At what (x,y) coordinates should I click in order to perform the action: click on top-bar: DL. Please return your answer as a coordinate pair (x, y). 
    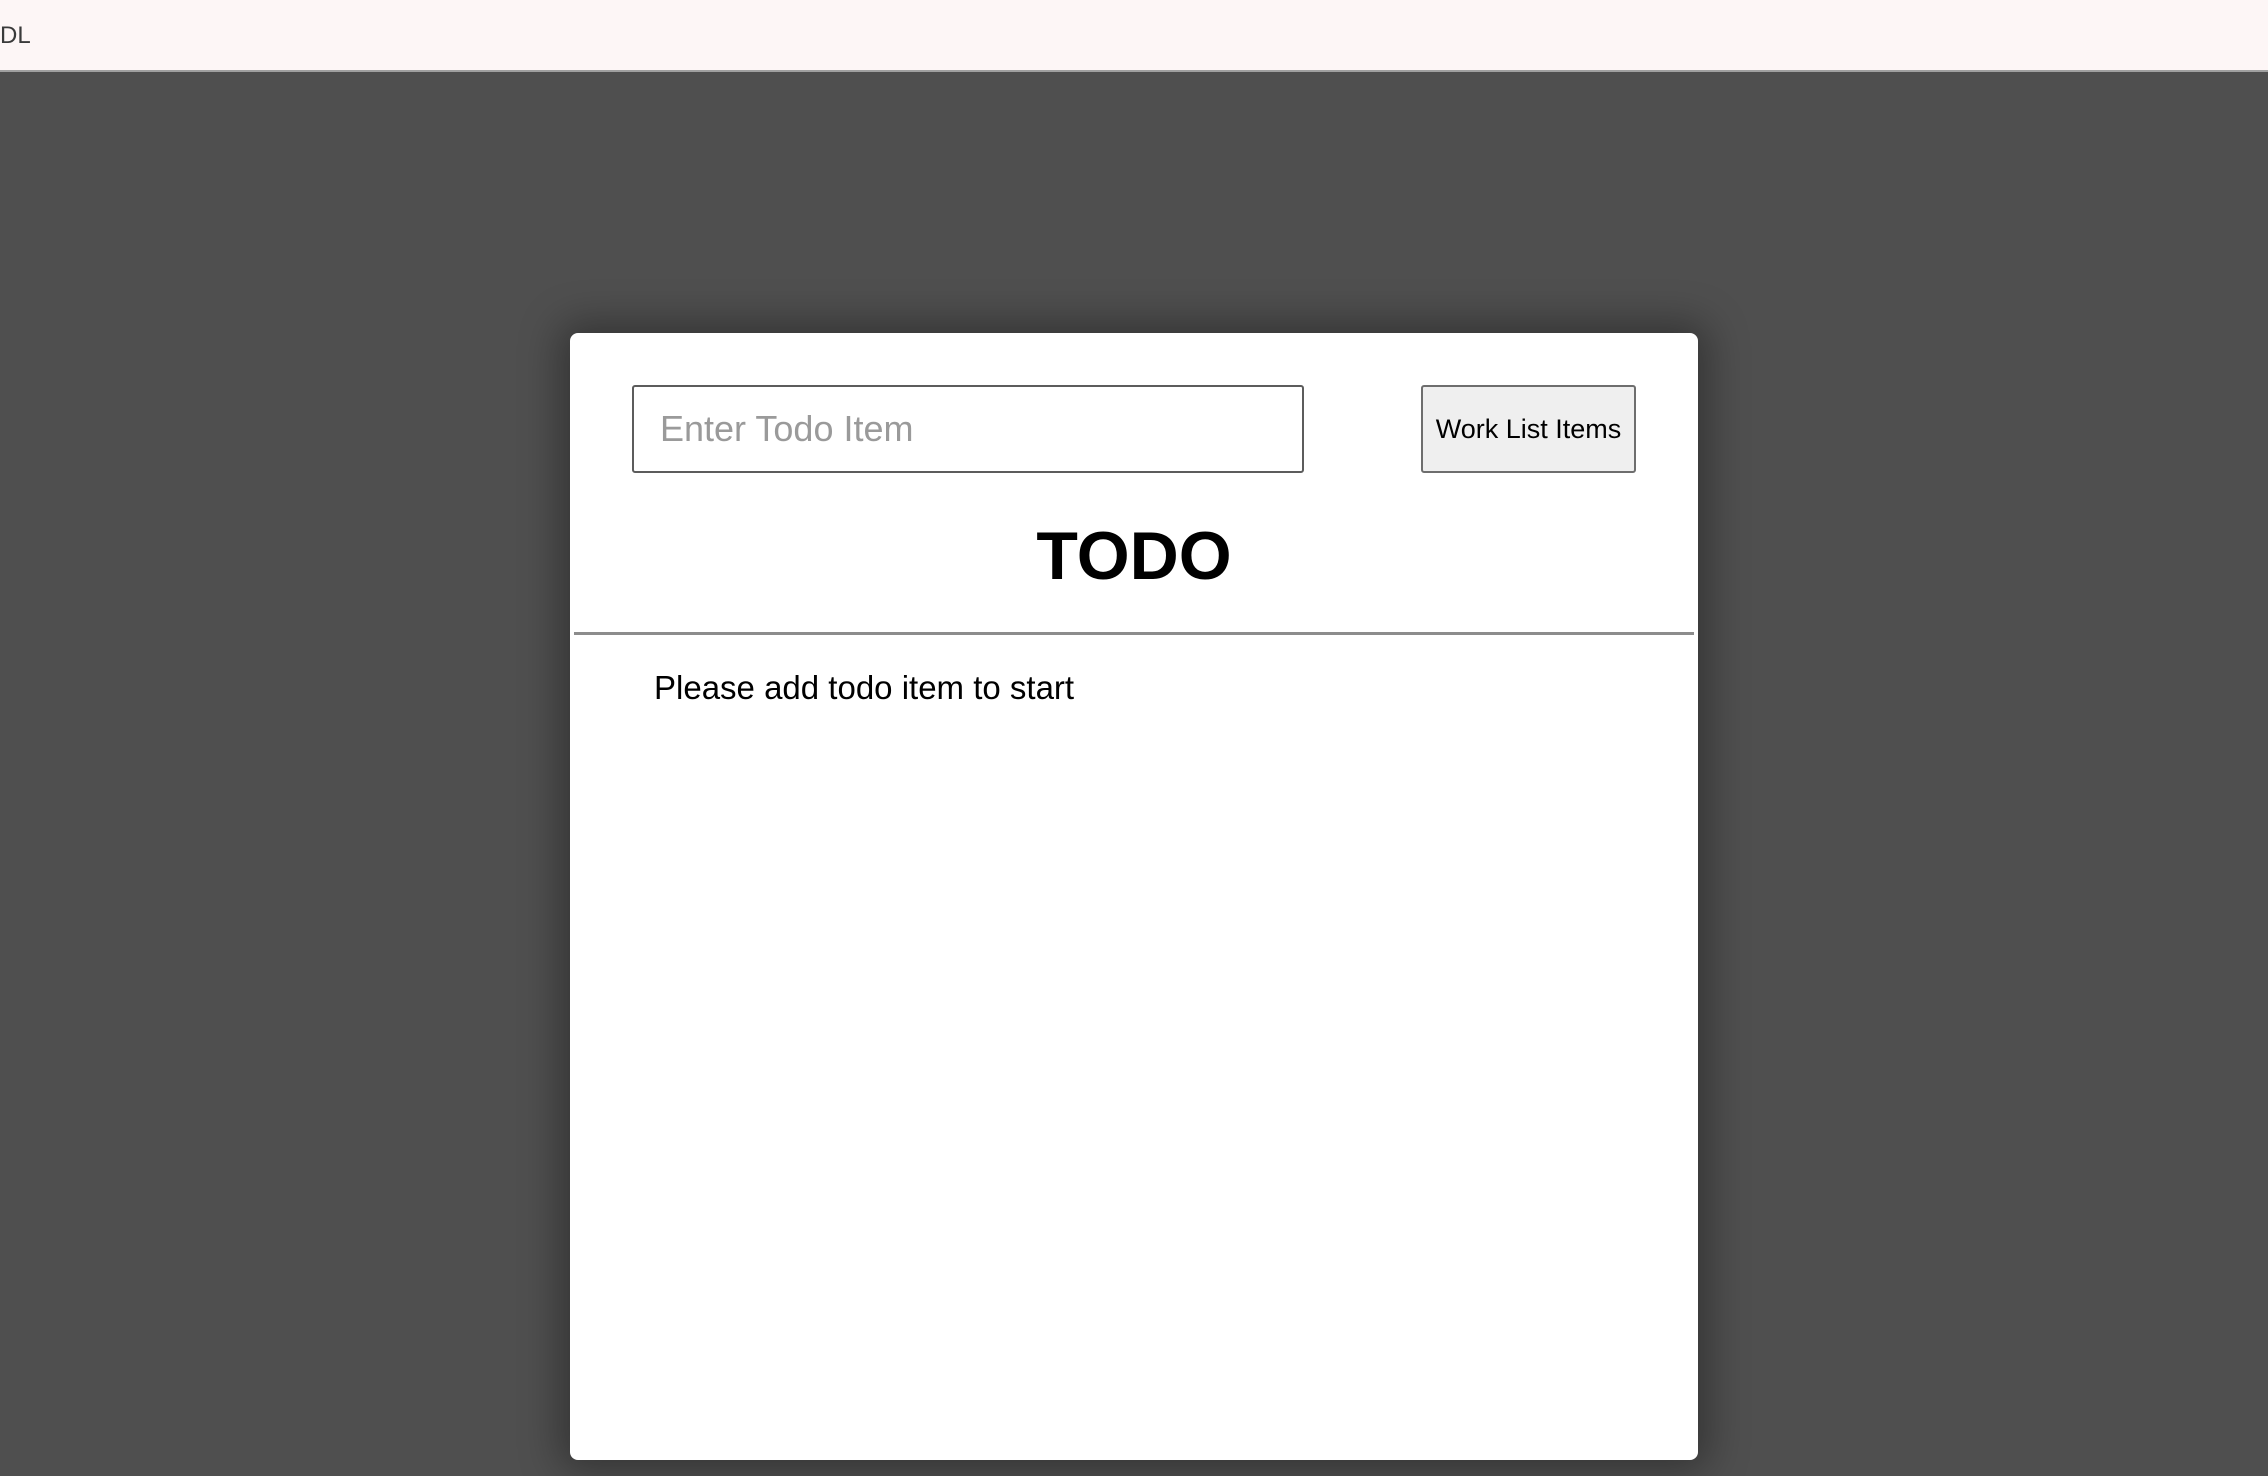
    Looking at the image, I should click on (1134, 36).